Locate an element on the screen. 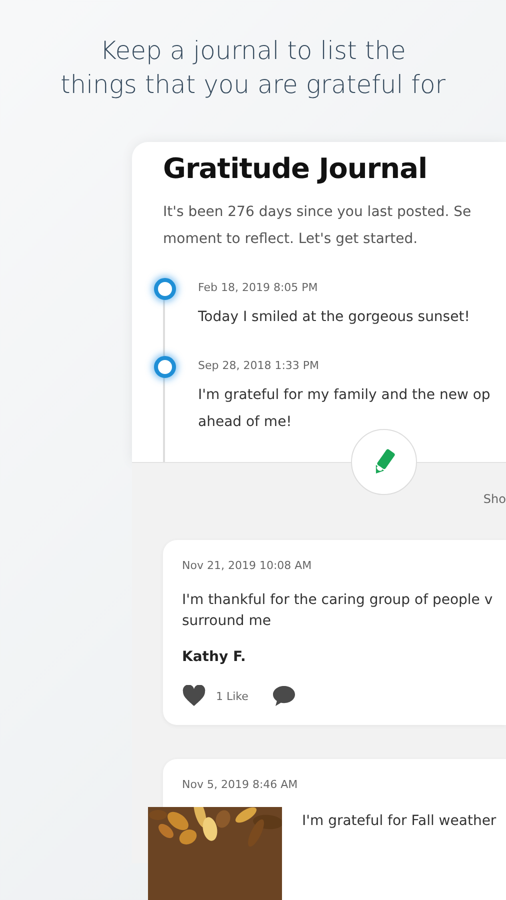 Image resolution: width=506 pixels, height=900 pixels. like-count: 1 Like is located at coordinates (232, 696).